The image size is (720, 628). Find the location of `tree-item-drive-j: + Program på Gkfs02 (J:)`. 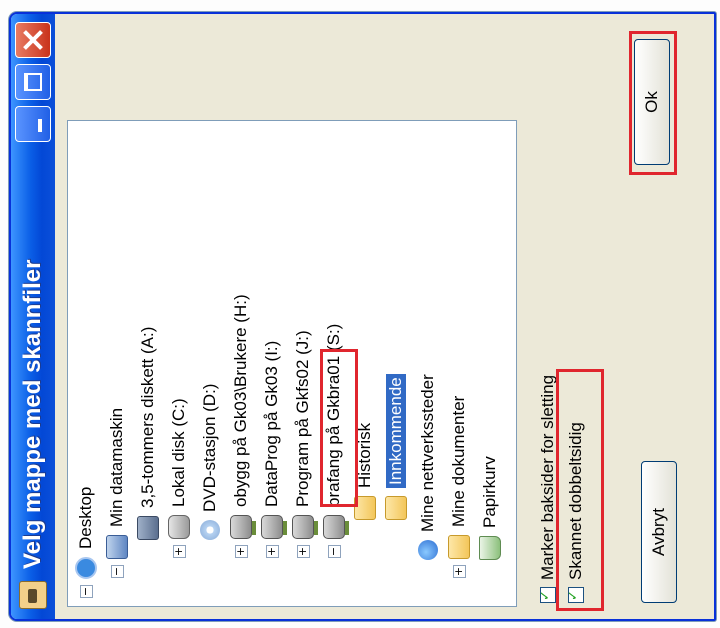

tree-item-drive-j: + Program på Gkfs02 (J:) is located at coordinates (303, 444).